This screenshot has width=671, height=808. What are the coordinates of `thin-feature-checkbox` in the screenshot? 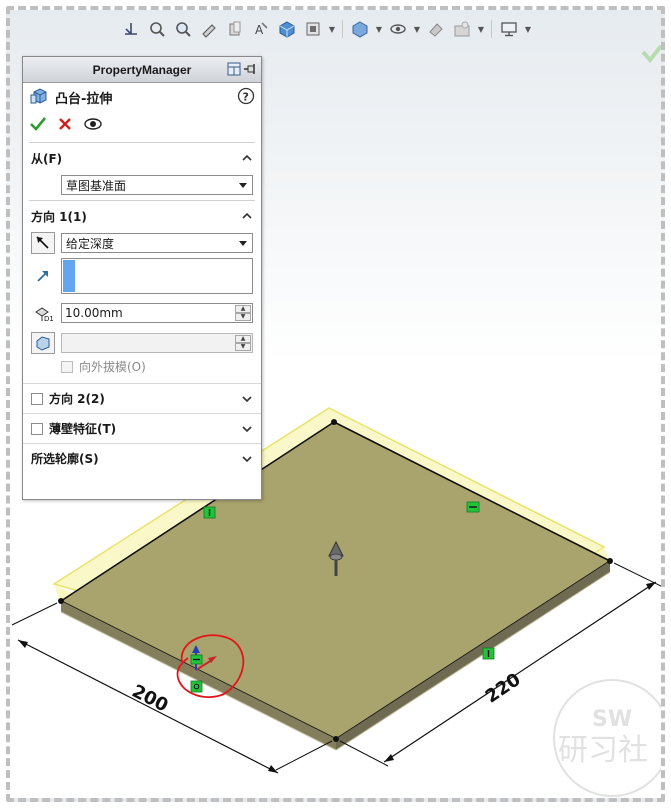 It's located at (37, 428).